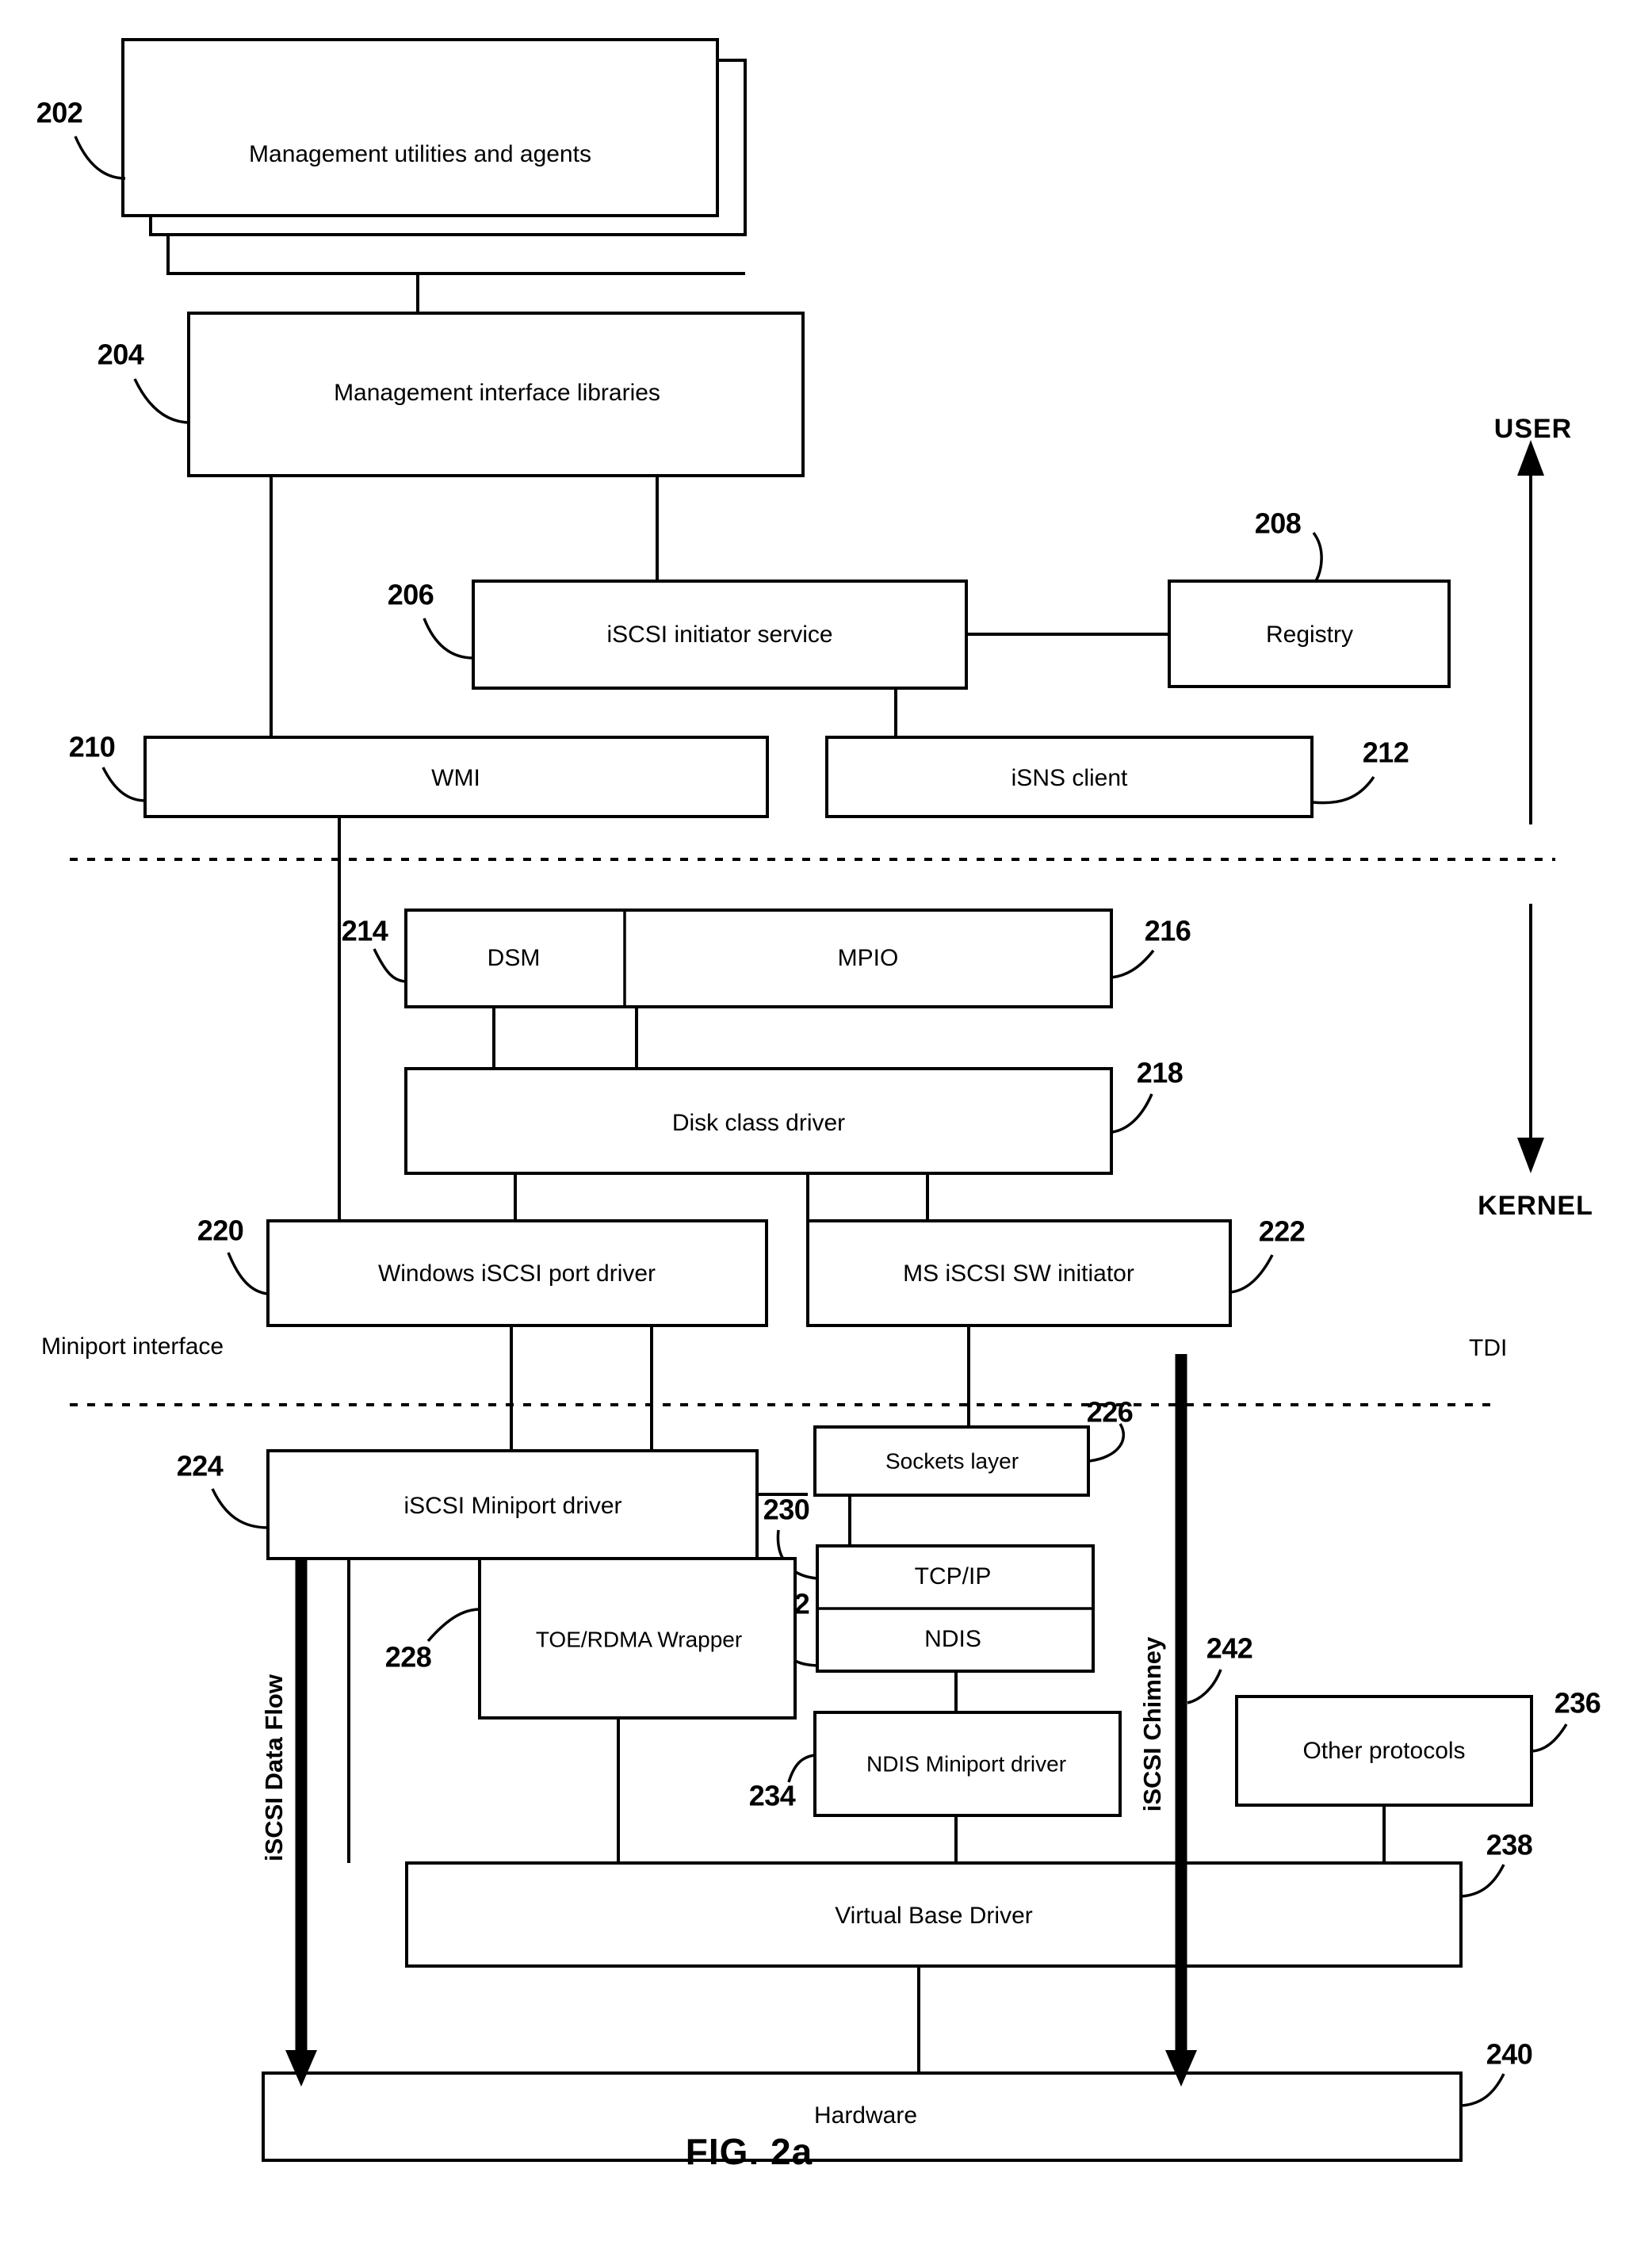  I want to click on user-axis-label: USER, so click(1533, 429).